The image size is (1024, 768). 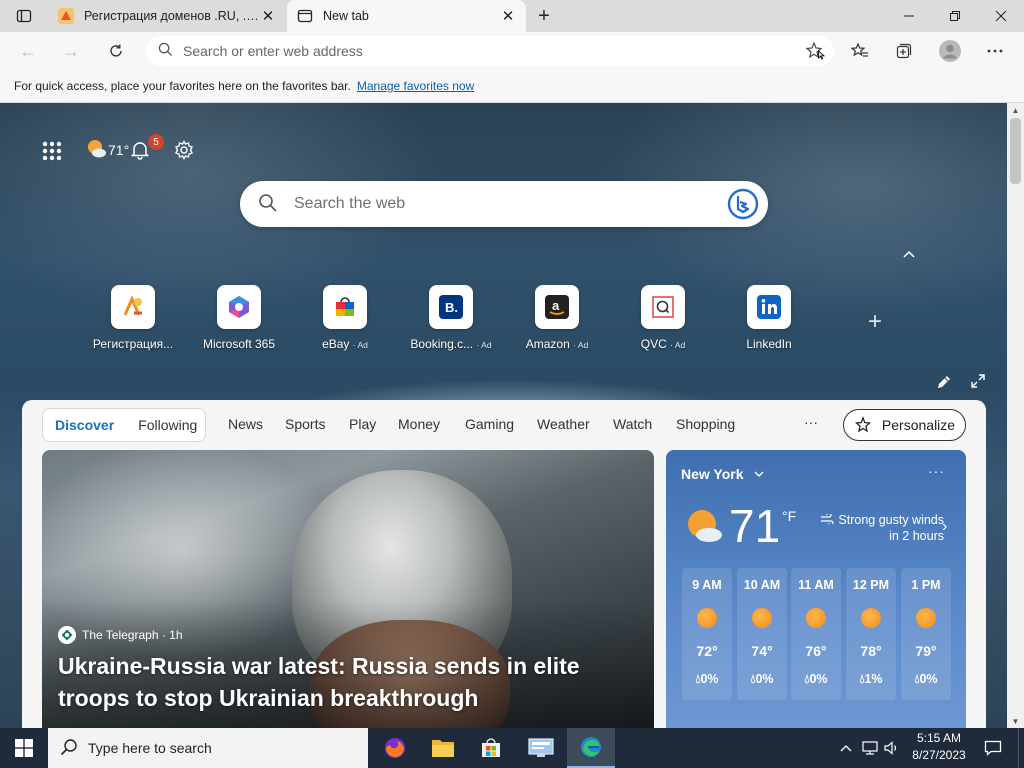 What do you see at coordinates (904, 425) in the screenshot?
I see `personalize-button: Personalize` at bounding box center [904, 425].